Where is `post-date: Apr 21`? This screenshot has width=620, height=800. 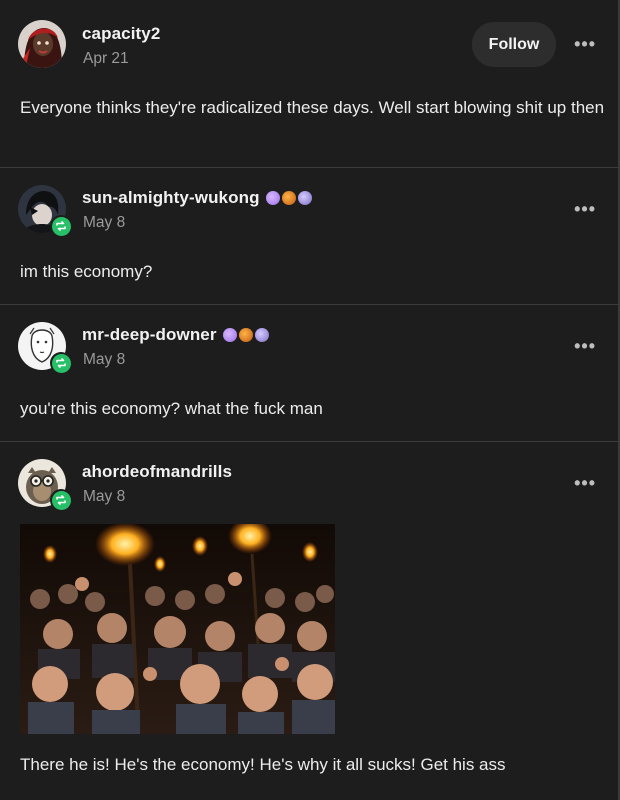 post-date: Apr 21 is located at coordinates (106, 59).